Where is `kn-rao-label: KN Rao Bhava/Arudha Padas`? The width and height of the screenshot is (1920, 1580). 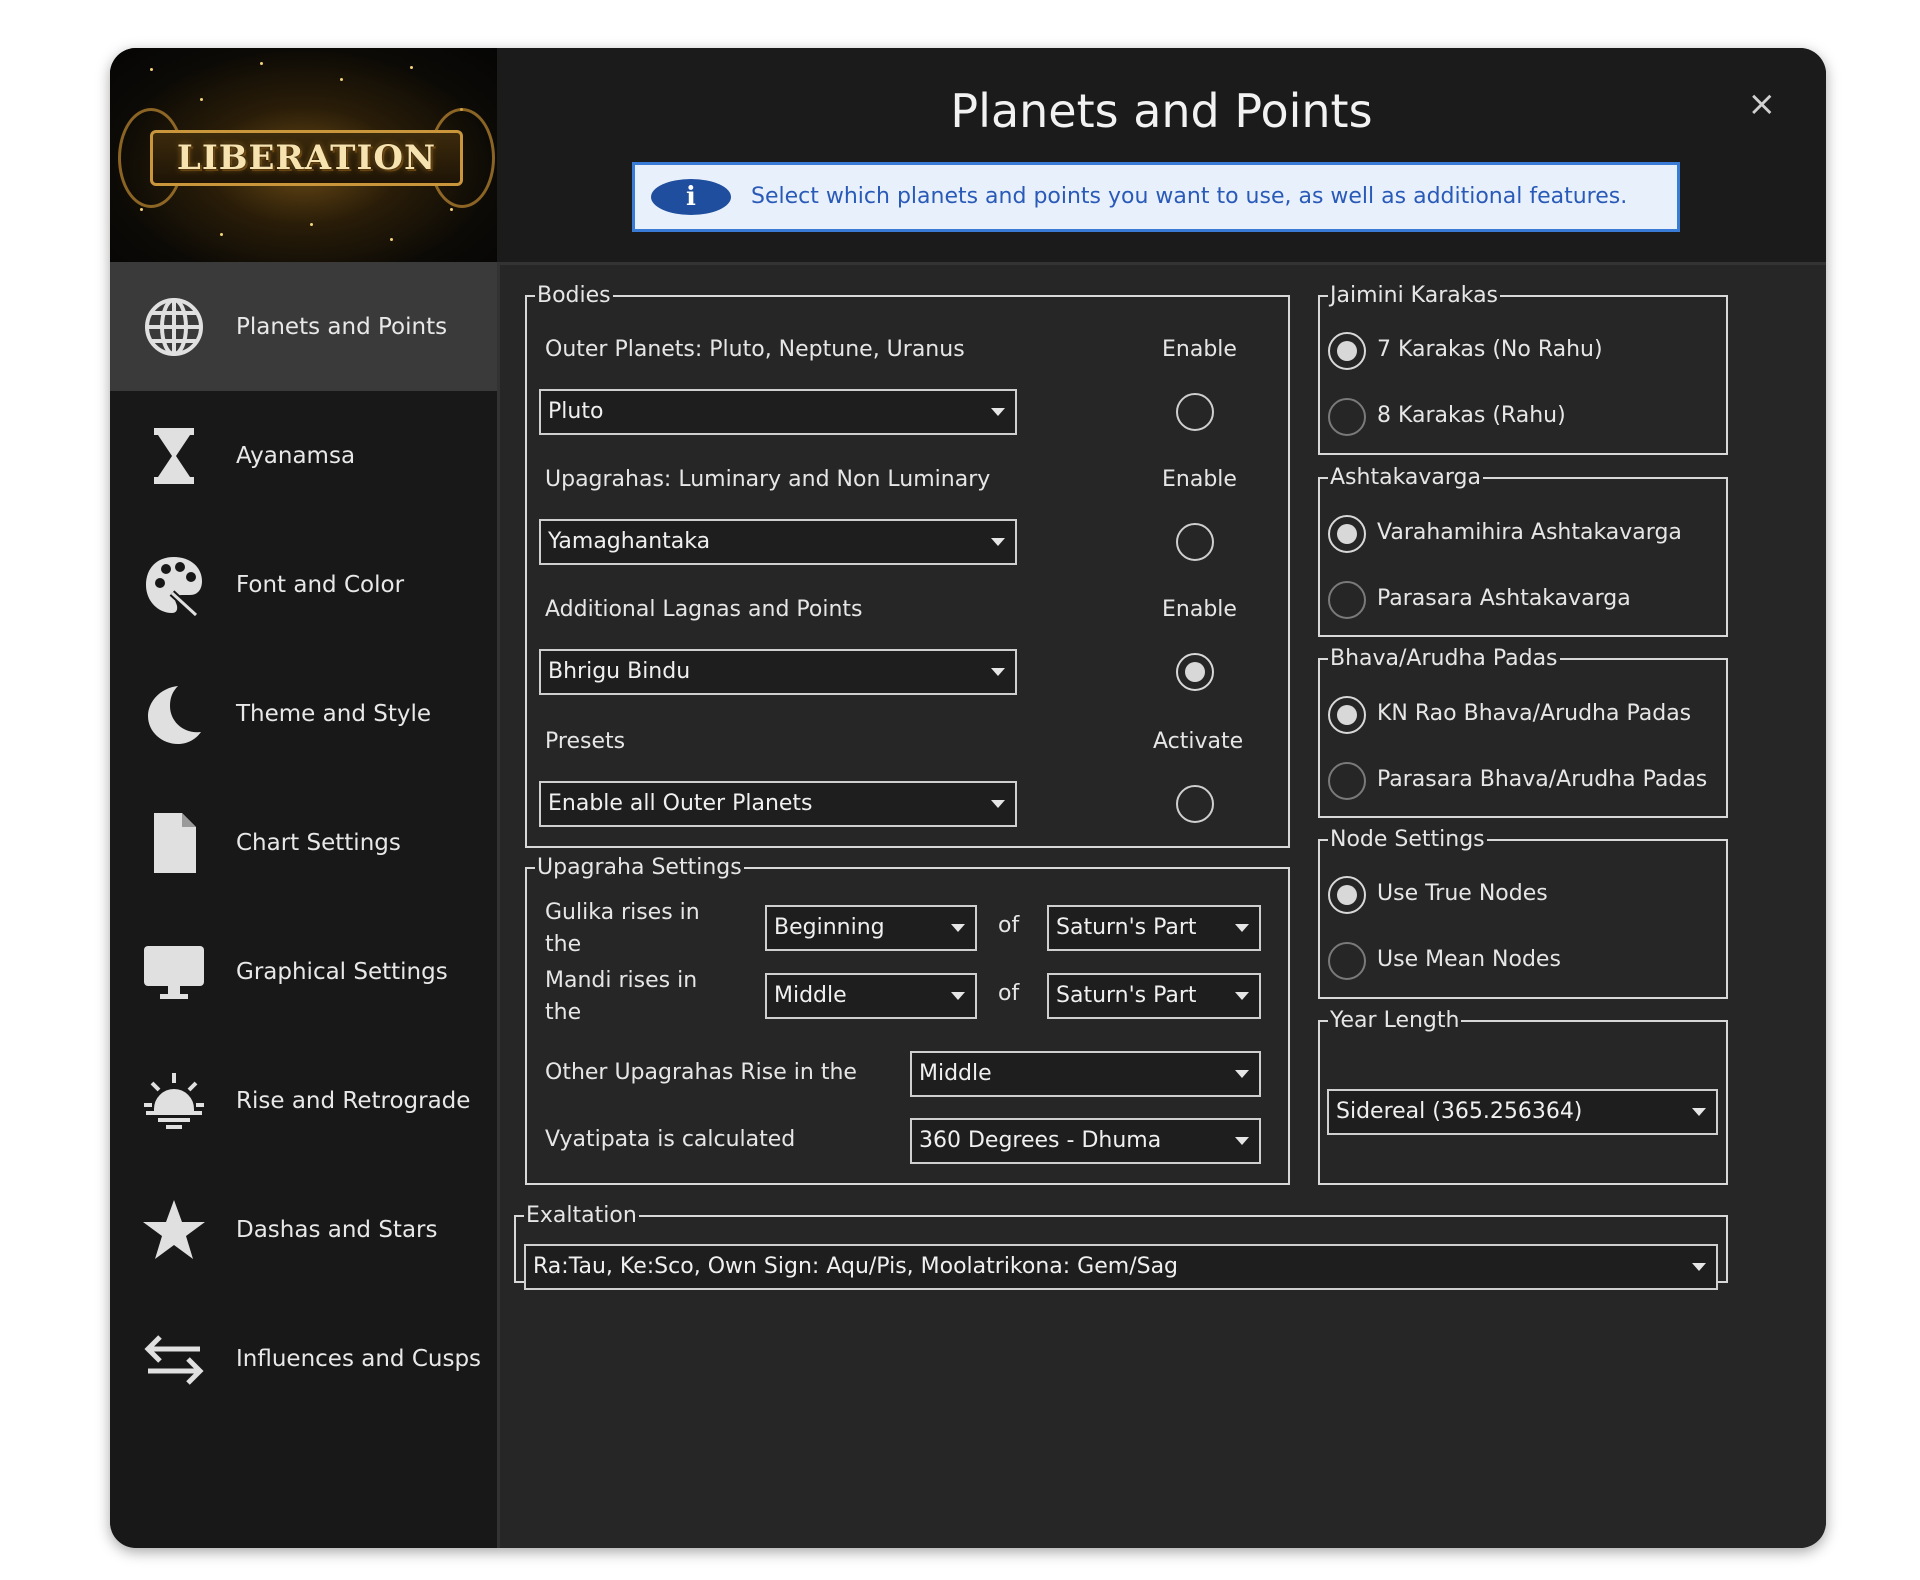 kn-rao-label: KN Rao Bhava/Arudha Padas is located at coordinates (1534, 713).